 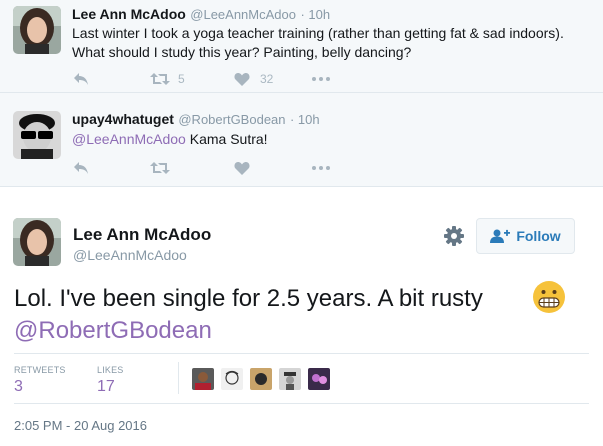 I want to click on retweet-button, so click(x=160, y=168).